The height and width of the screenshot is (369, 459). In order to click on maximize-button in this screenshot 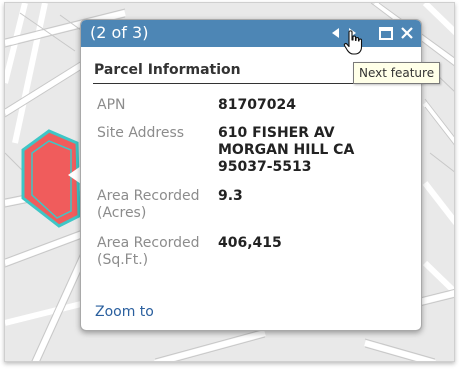, I will do `click(386, 33)`.